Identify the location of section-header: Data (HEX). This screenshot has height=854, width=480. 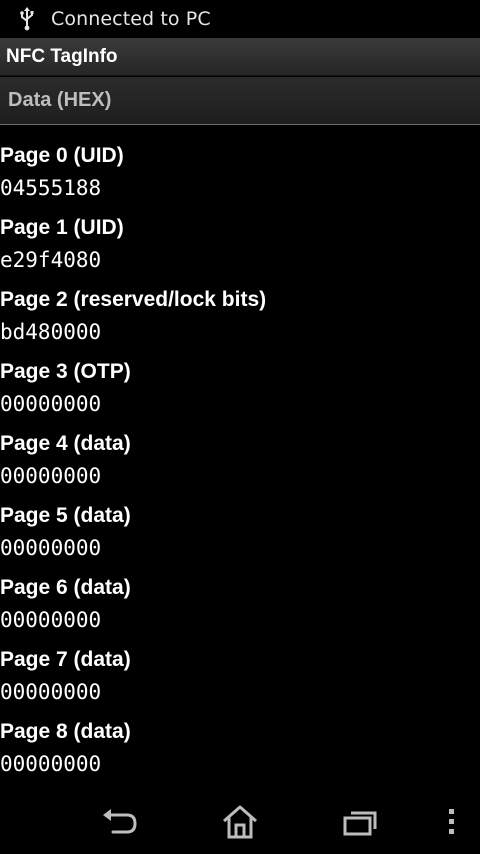
(240, 101).